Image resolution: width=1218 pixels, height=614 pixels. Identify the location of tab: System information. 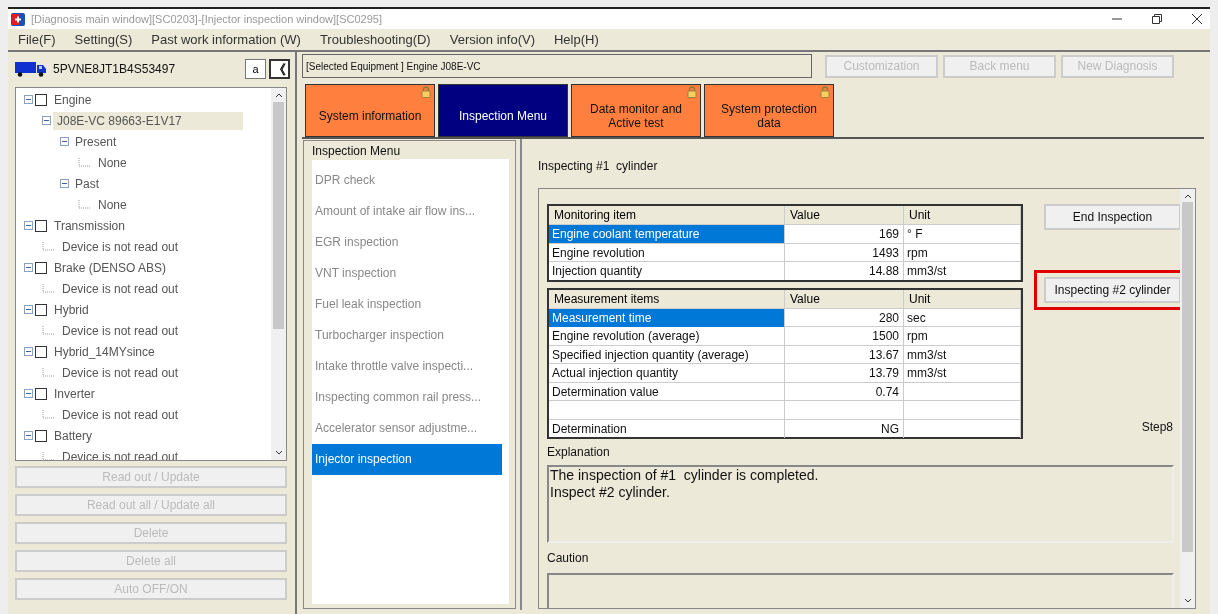
(370, 110).